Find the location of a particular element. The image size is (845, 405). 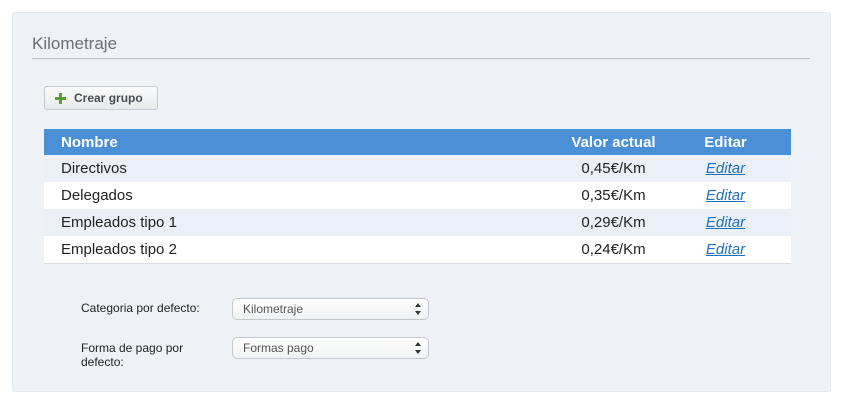

row-value: 0,29€/Km is located at coordinates (613, 222).